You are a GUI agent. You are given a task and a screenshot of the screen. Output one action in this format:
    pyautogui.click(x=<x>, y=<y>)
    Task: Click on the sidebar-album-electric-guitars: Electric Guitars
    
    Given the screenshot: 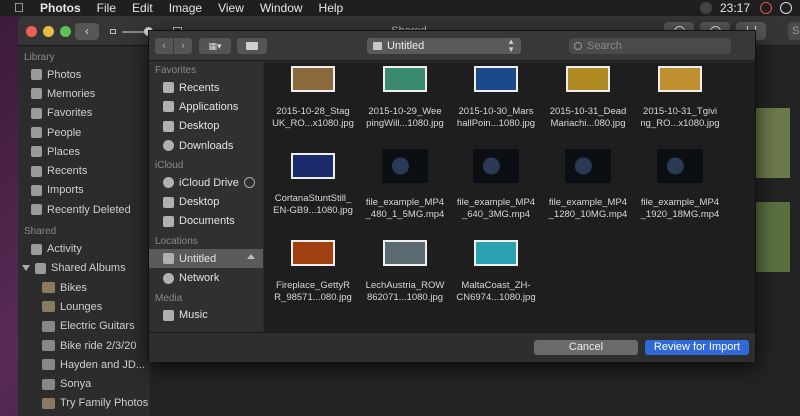 What is the action you would take?
    pyautogui.click(x=84, y=326)
    